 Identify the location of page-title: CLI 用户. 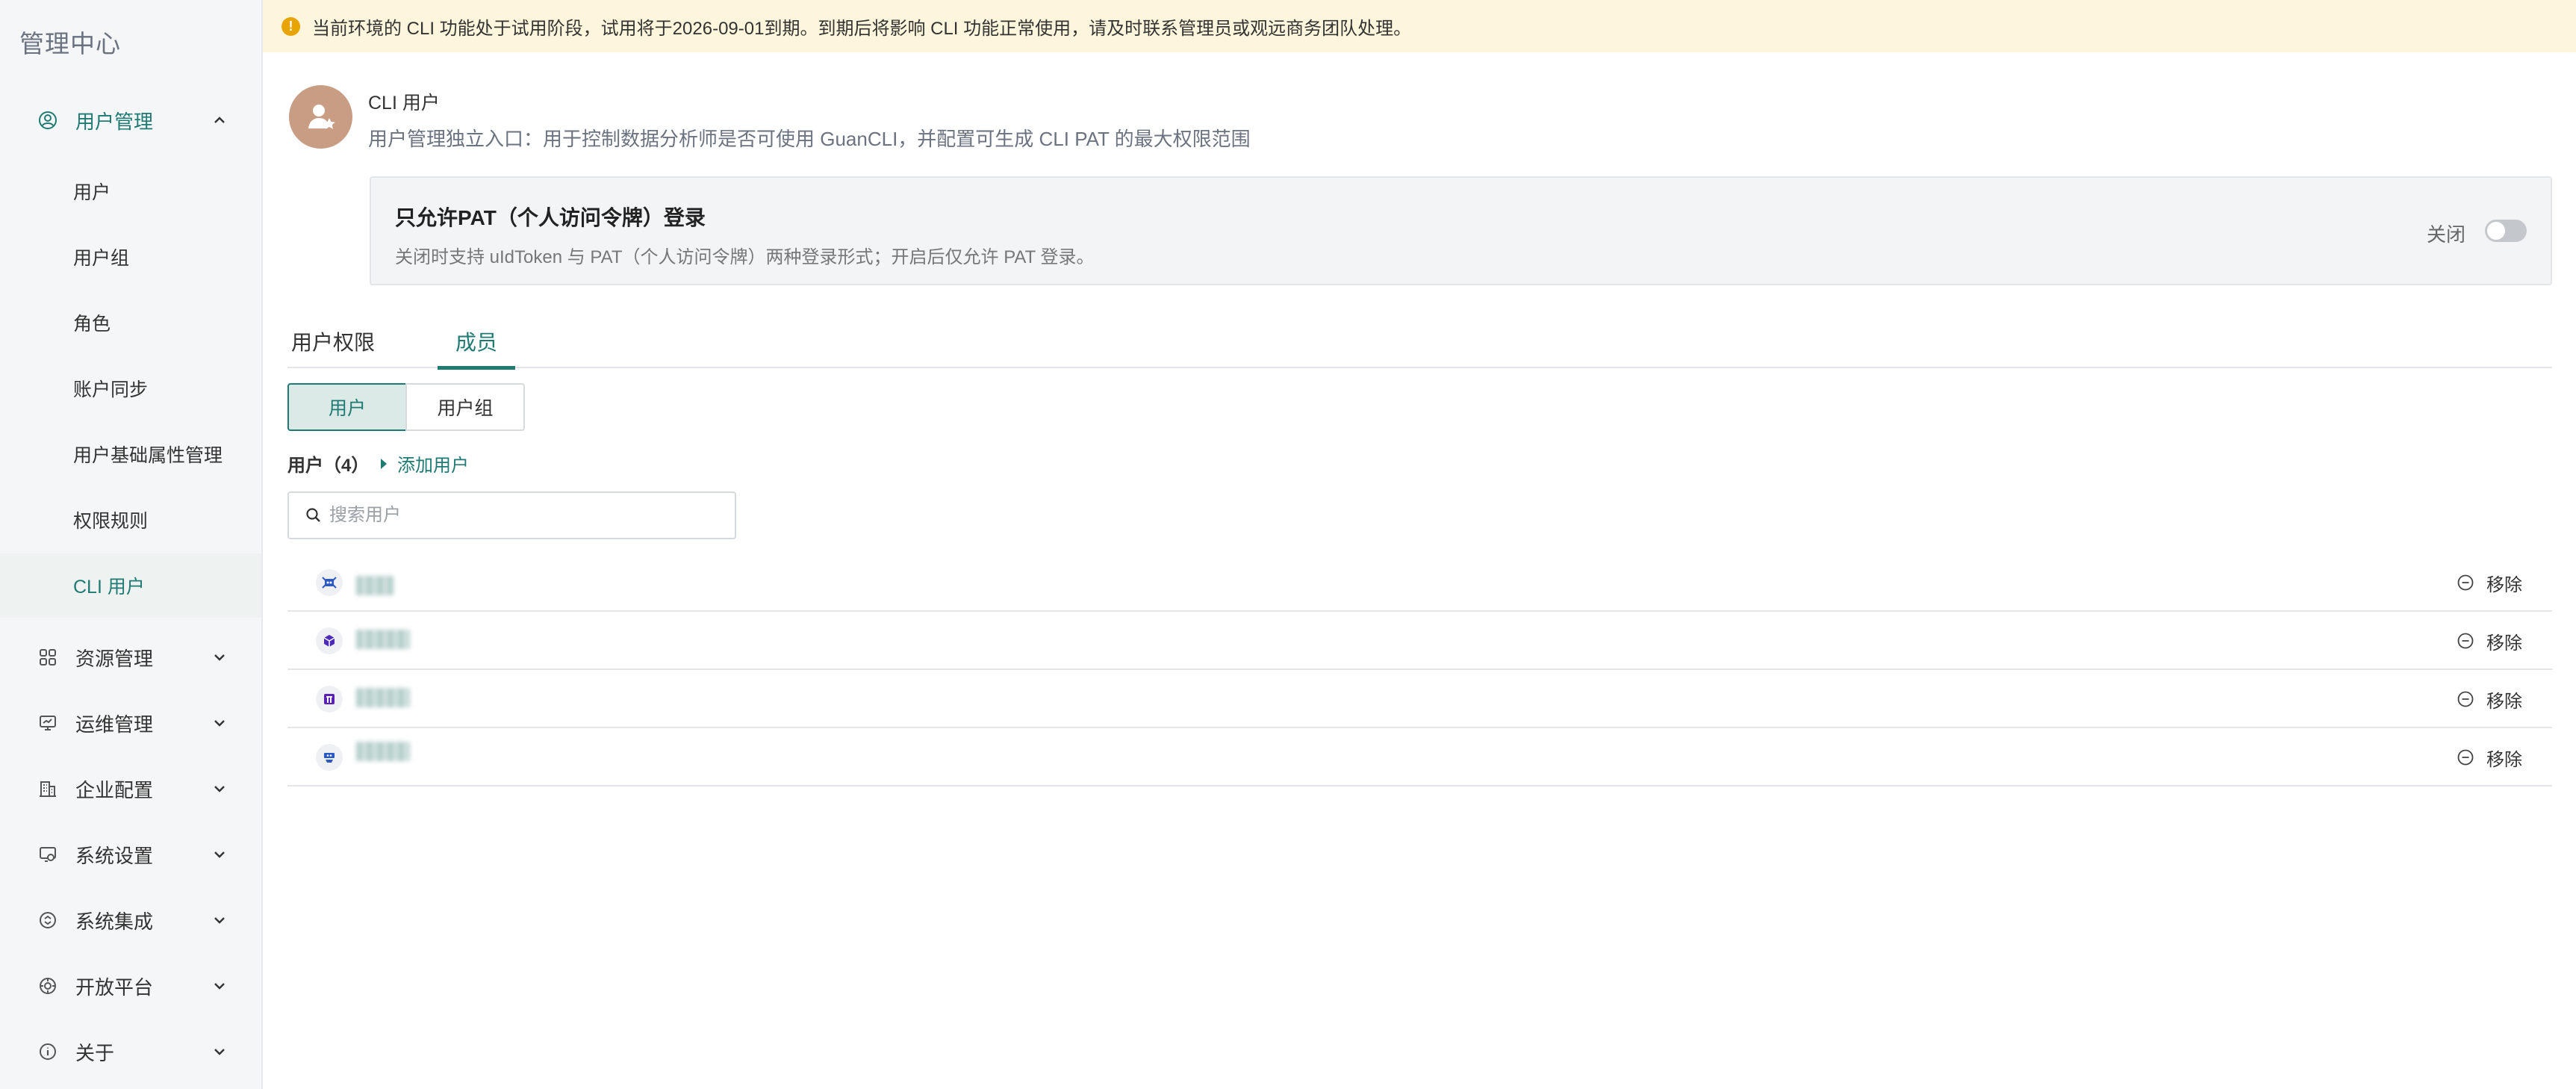
(404, 103).